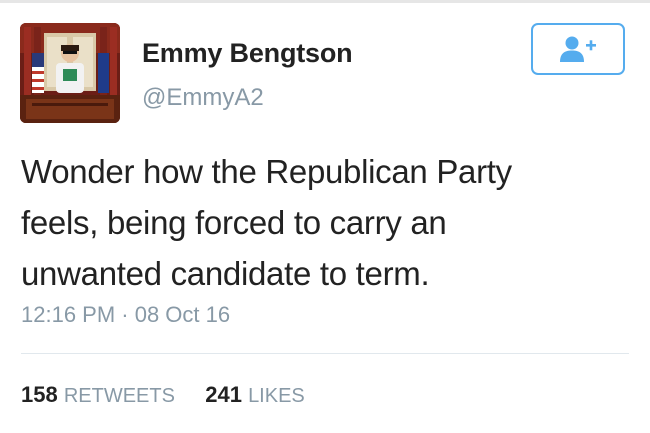 The height and width of the screenshot is (433, 650). I want to click on tweet-text-line: feels, being forced to carry an, so click(234, 222).